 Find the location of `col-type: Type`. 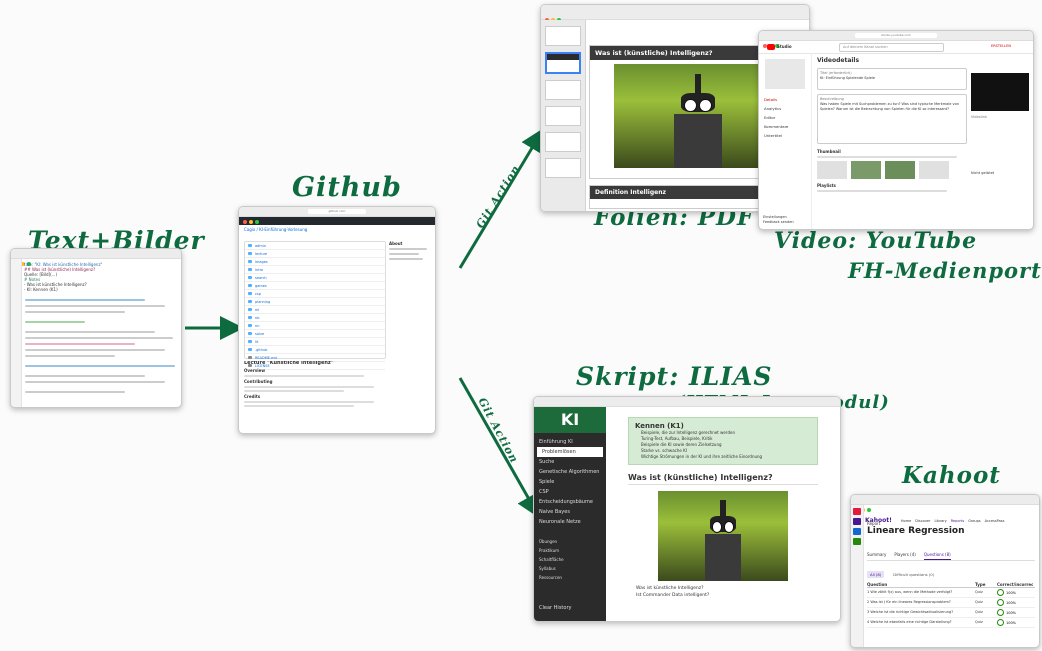

col-type: Type is located at coordinates (980, 584).